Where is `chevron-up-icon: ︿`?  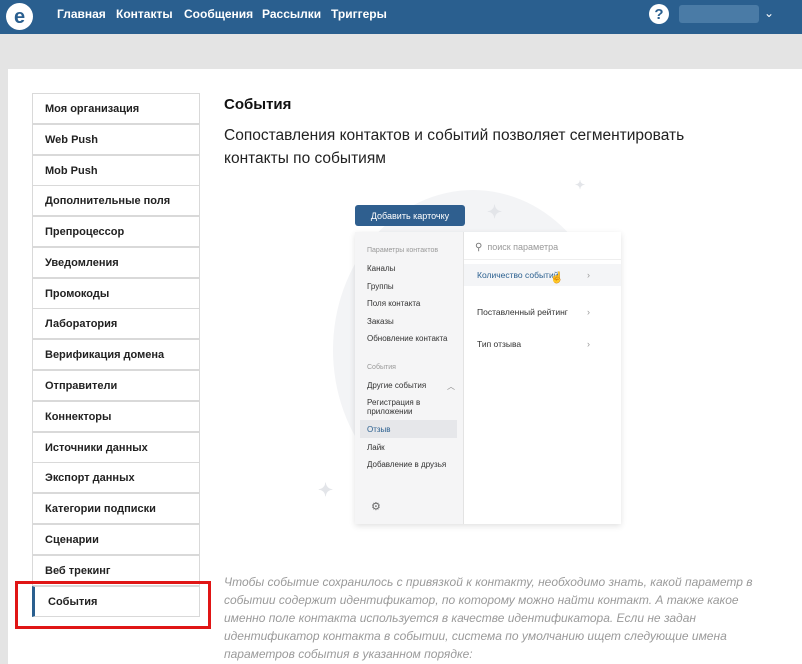
chevron-up-icon: ︿ is located at coordinates (451, 386).